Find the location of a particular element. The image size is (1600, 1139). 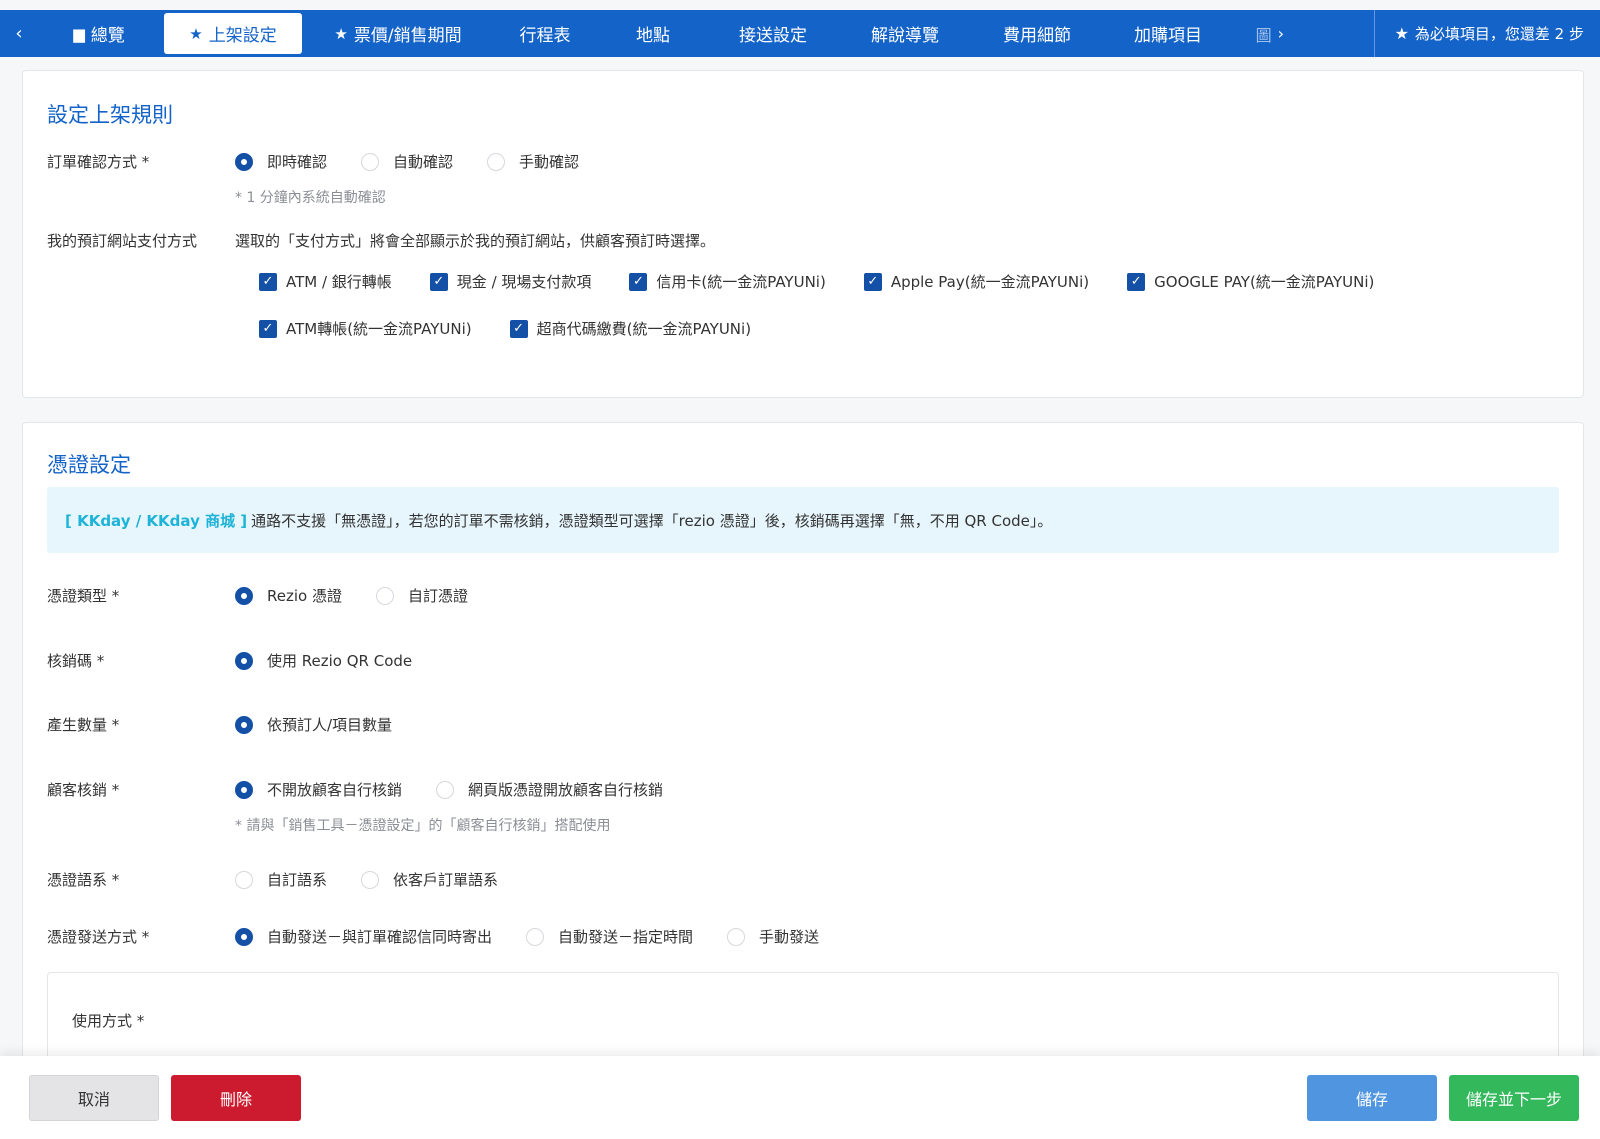

radio-rezio-qr-code: 使用 Rezio QR Code is located at coordinates (323, 660).